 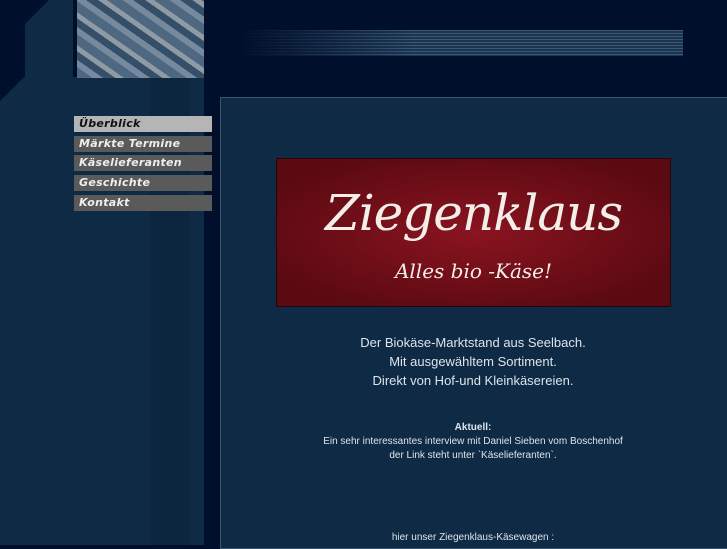 I want to click on banner-subtitle: Alles bio -Käse!, so click(x=473, y=271).